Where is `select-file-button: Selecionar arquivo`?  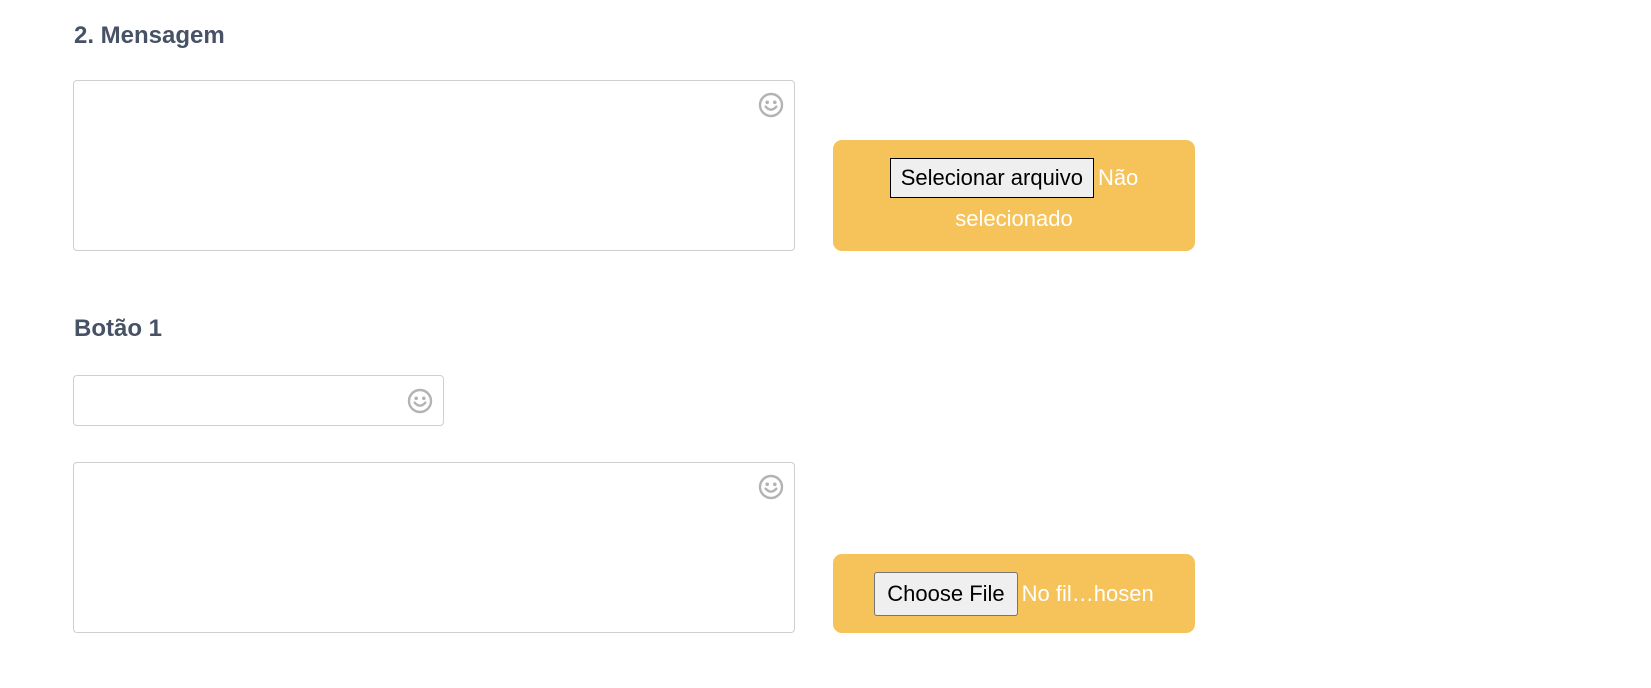 select-file-button: Selecionar arquivo is located at coordinates (991, 178).